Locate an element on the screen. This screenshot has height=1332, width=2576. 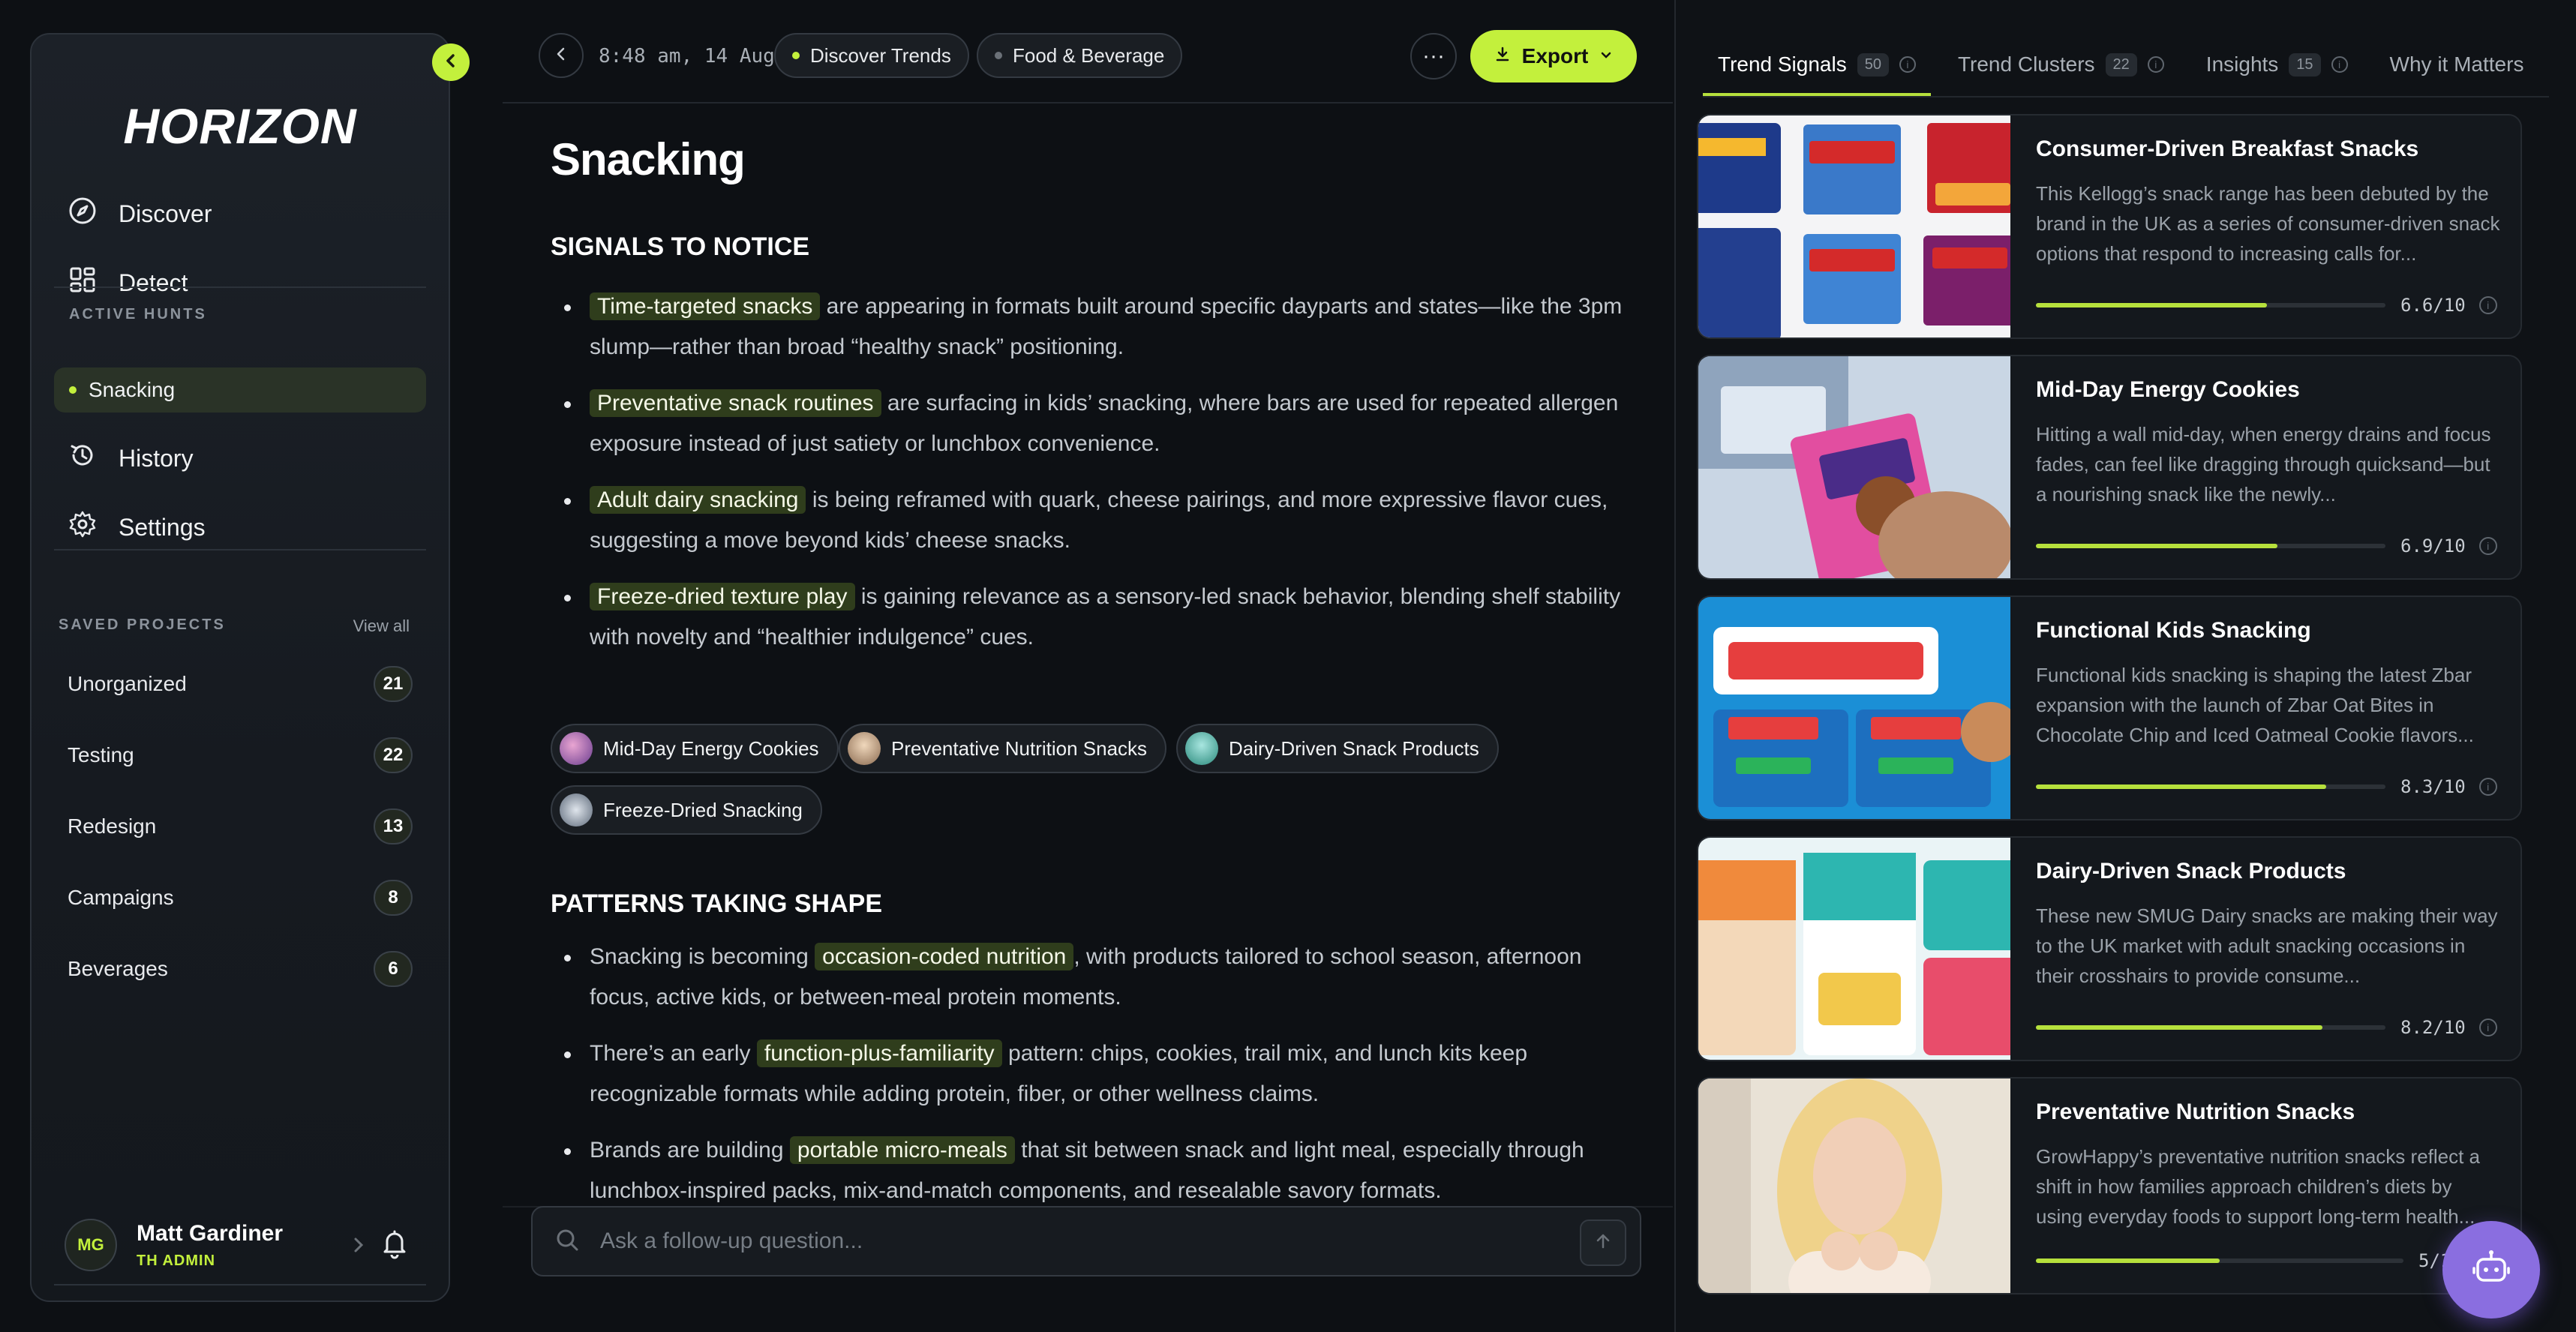
assistant-bot-button is located at coordinates (2491, 1269).